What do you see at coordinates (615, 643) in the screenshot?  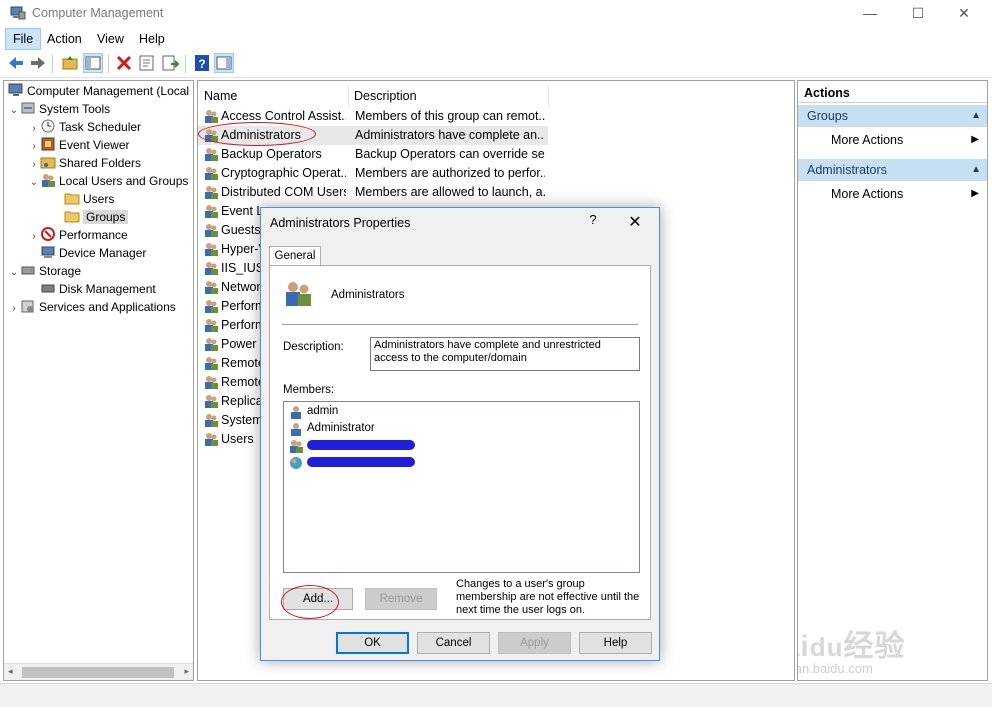 I see `help-dialog-button: Help` at bounding box center [615, 643].